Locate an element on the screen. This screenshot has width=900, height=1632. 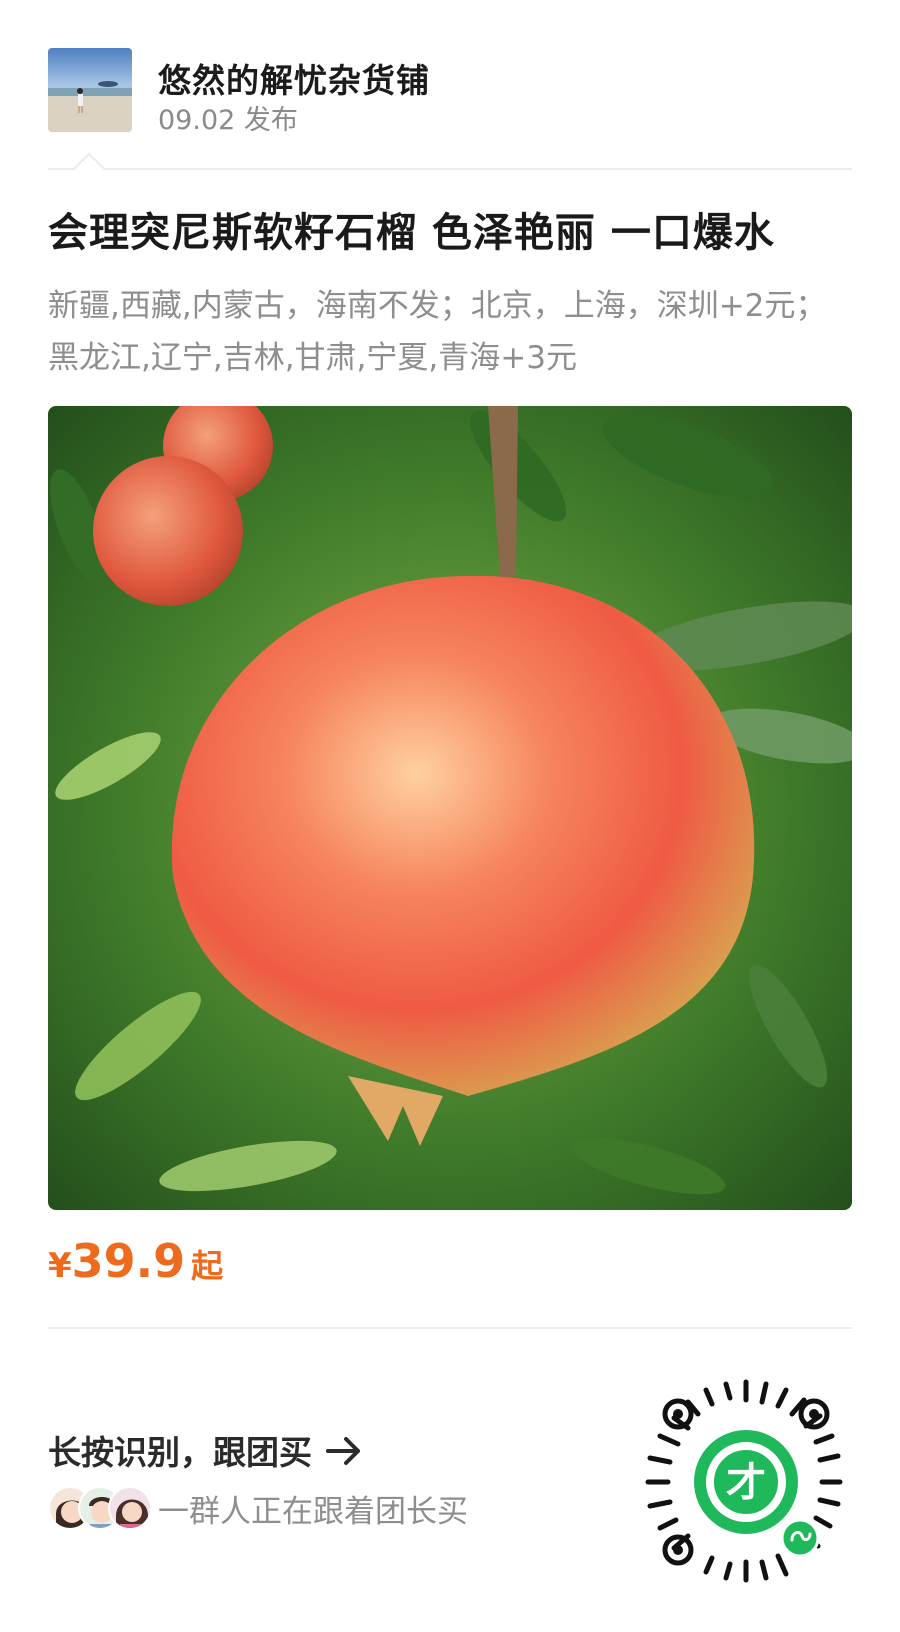
arrow-right-icon is located at coordinates (344, 1450).